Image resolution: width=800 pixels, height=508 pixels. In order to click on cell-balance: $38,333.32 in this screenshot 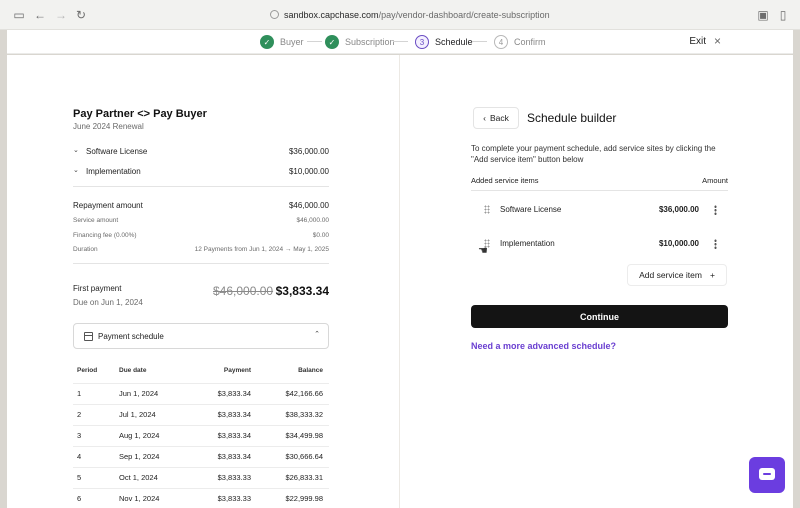, I will do `click(304, 414)`.